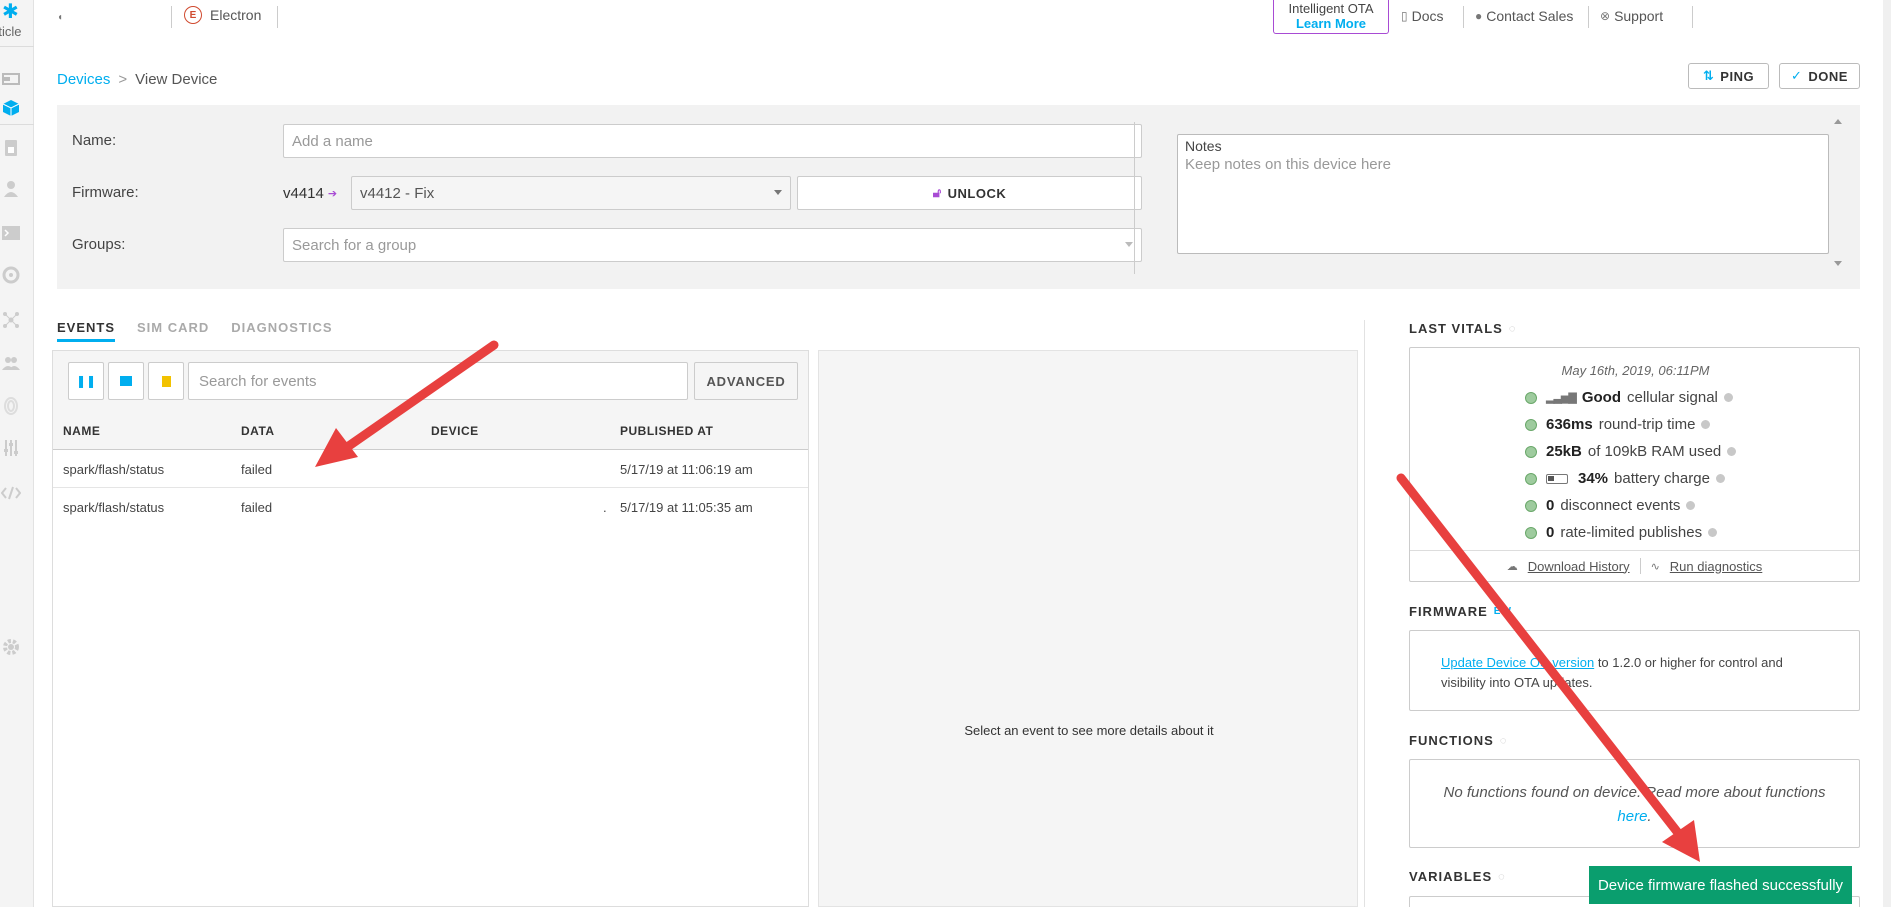  What do you see at coordinates (571, 193) in the screenshot?
I see `firmware-select: v4412 - Fix` at bounding box center [571, 193].